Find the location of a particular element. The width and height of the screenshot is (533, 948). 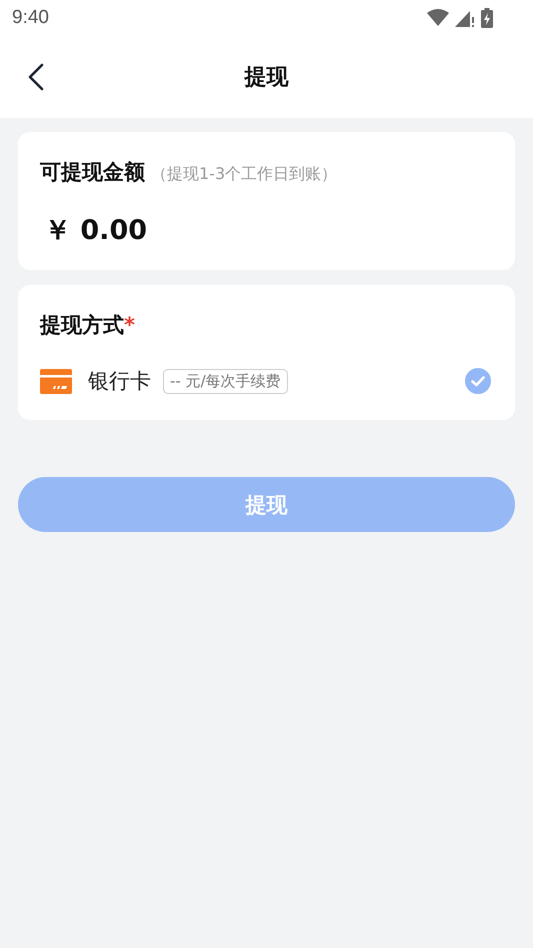

required-mark: * is located at coordinates (129, 325).